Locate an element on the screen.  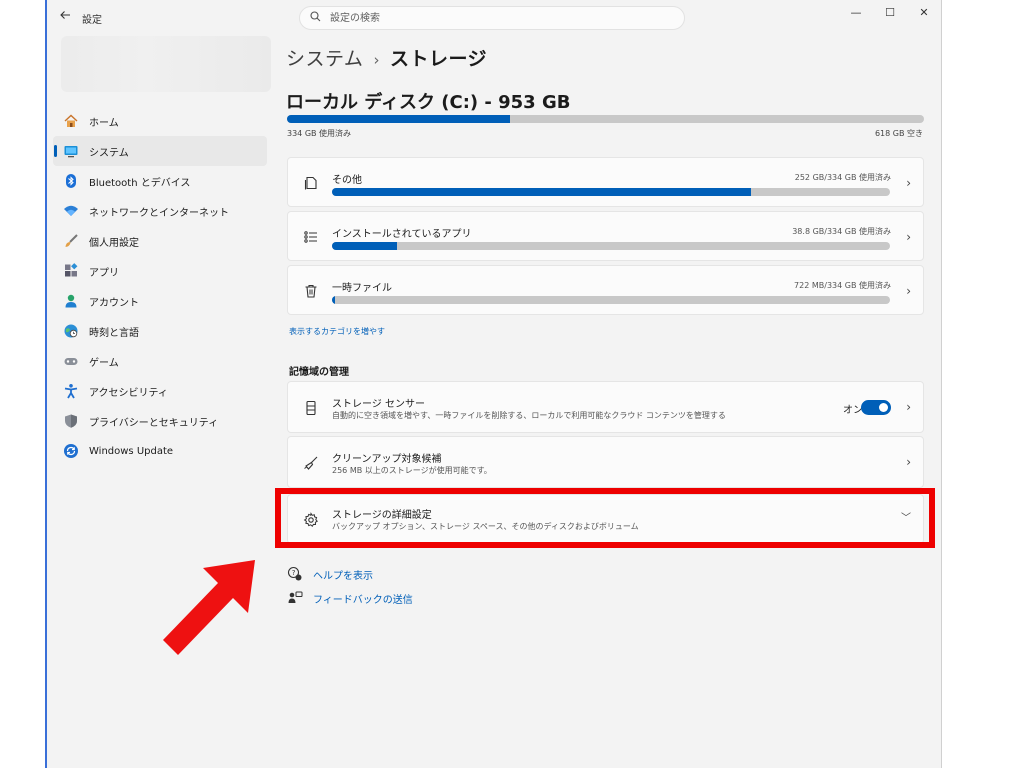
sidebar-item-system: システム is located at coordinates (160, 151).